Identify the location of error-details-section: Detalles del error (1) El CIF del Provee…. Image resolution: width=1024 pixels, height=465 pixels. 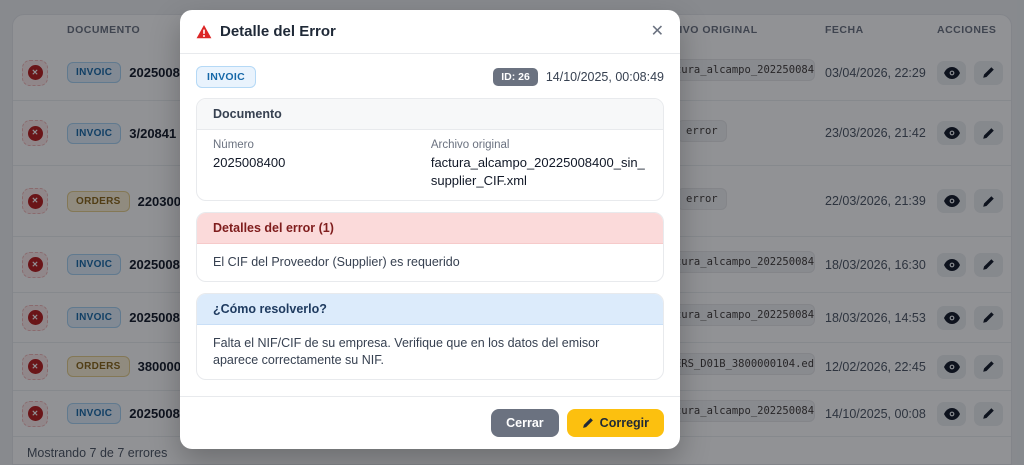
(430, 247).